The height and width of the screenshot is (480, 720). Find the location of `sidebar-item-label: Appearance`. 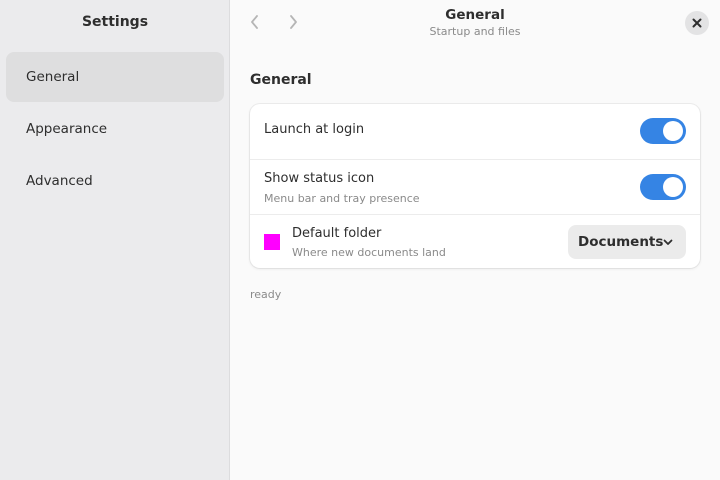

sidebar-item-label: Appearance is located at coordinates (67, 129).